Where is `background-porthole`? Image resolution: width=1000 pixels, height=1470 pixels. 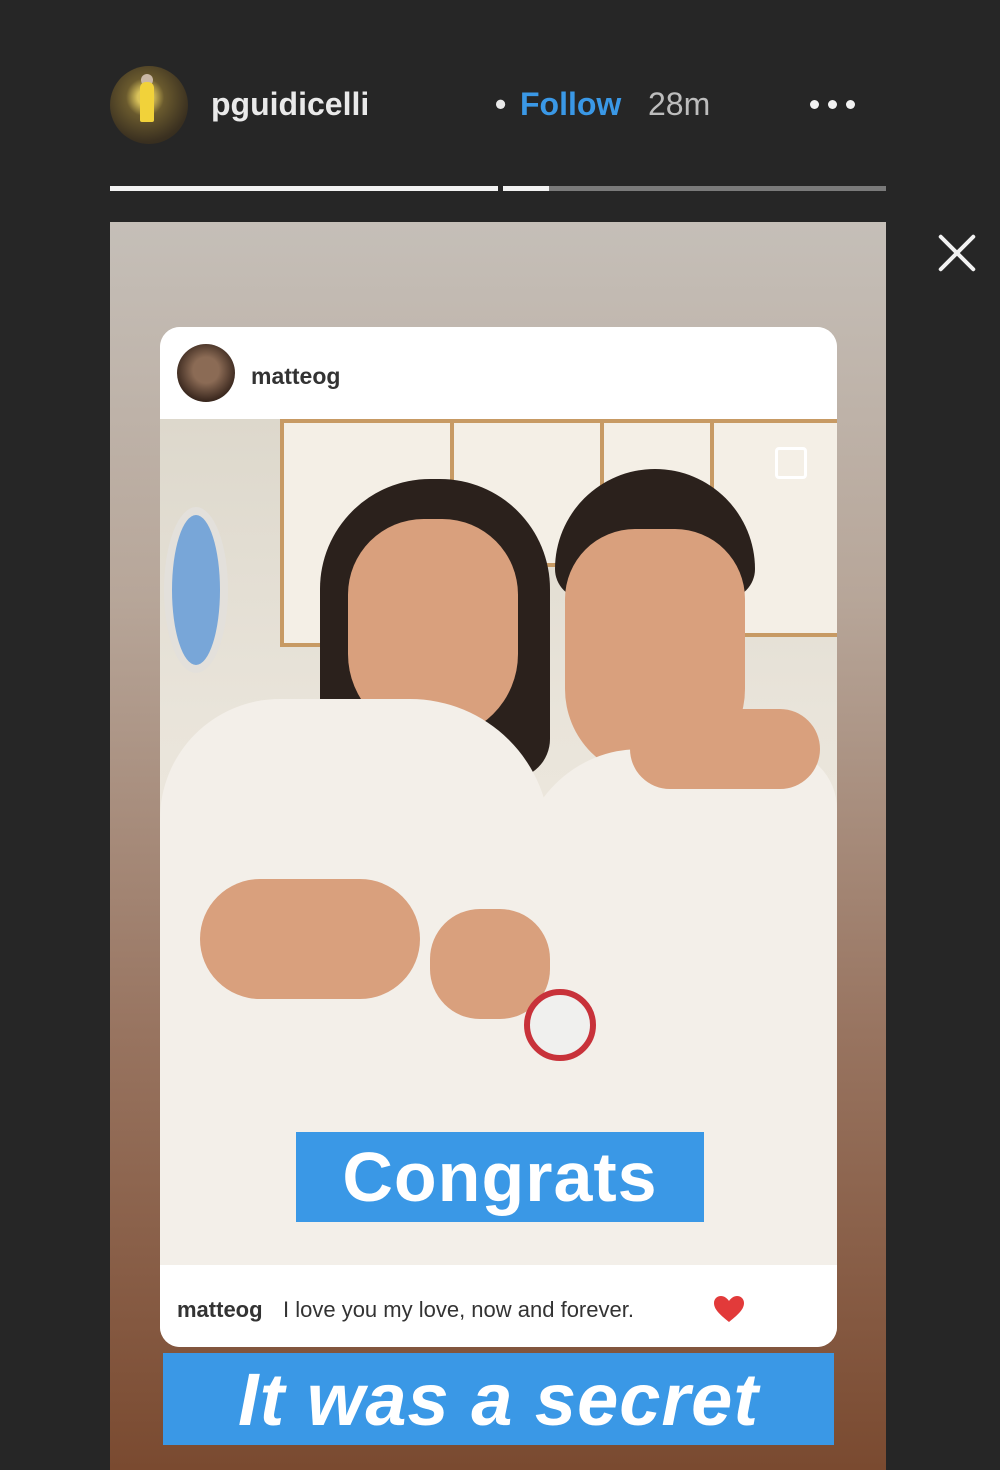
background-porthole is located at coordinates (196, 590).